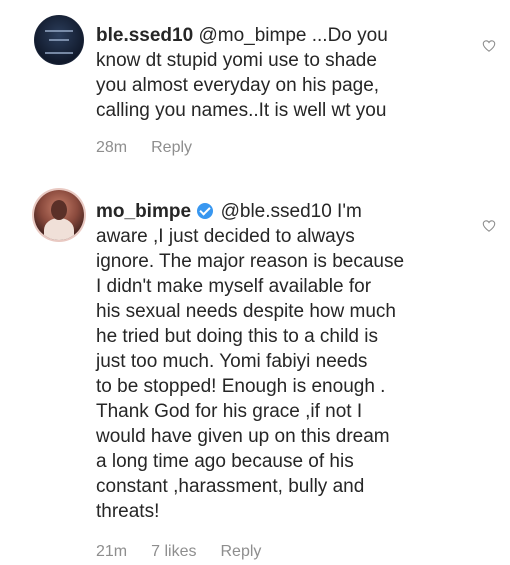 This screenshot has width=510, height=565. Describe the element at coordinates (241, 110) in the screenshot. I see `comment-line: calling you names..It is well wt you` at that location.